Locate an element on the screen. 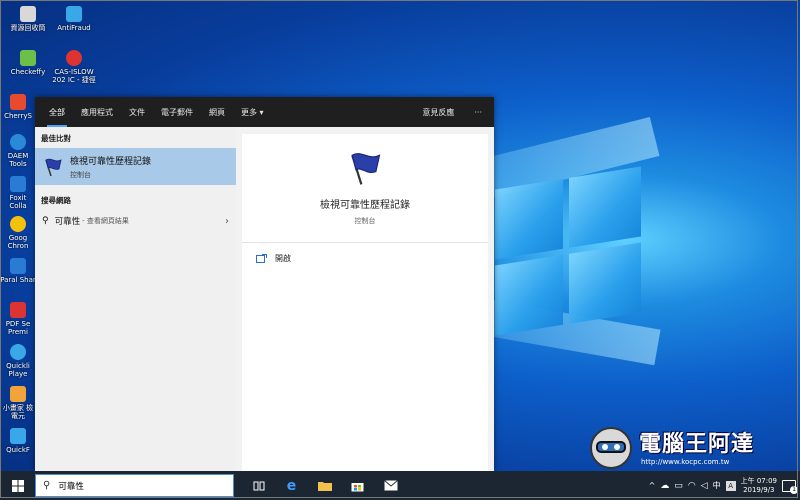  clock-date: 2019/9/3 is located at coordinates (759, 489).